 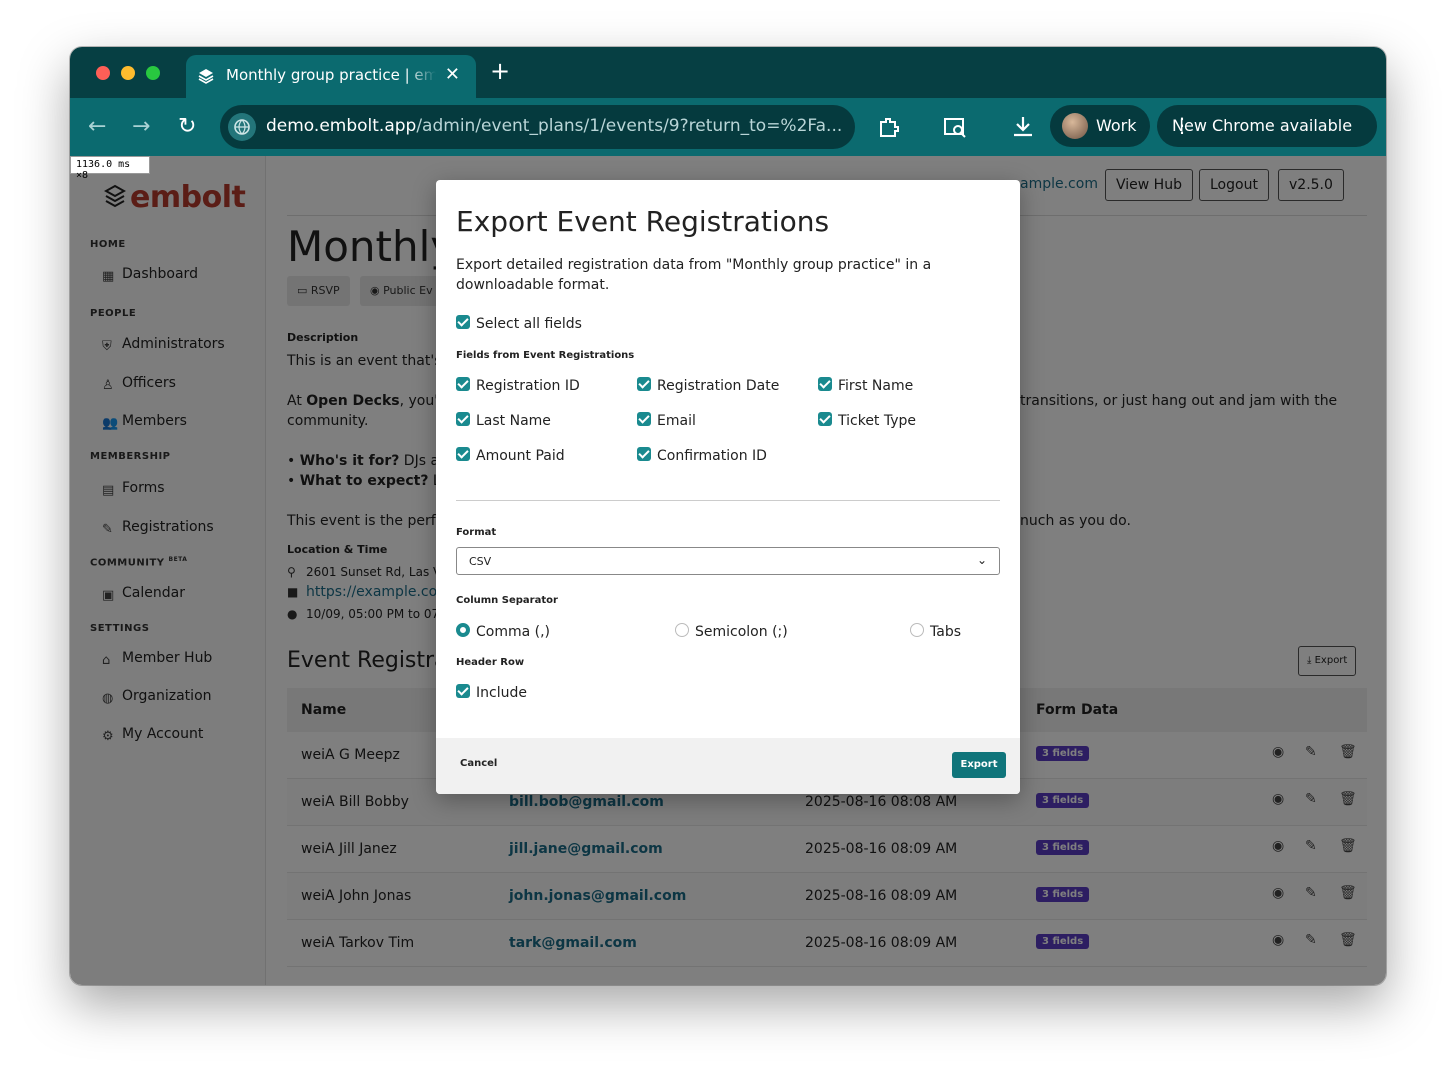 What do you see at coordinates (153, 73) in the screenshot?
I see `maximize-window-button` at bounding box center [153, 73].